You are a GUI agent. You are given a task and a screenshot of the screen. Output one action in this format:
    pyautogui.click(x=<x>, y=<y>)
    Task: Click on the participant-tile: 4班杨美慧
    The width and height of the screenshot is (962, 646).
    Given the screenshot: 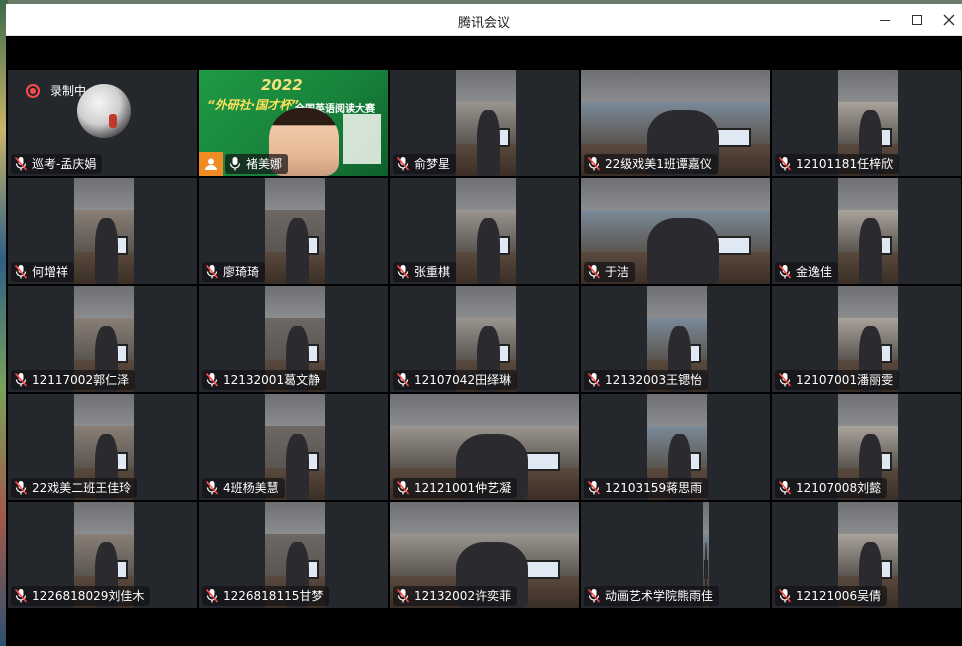 What is the action you would take?
    pyautogui.click(x=293, y=447)
    